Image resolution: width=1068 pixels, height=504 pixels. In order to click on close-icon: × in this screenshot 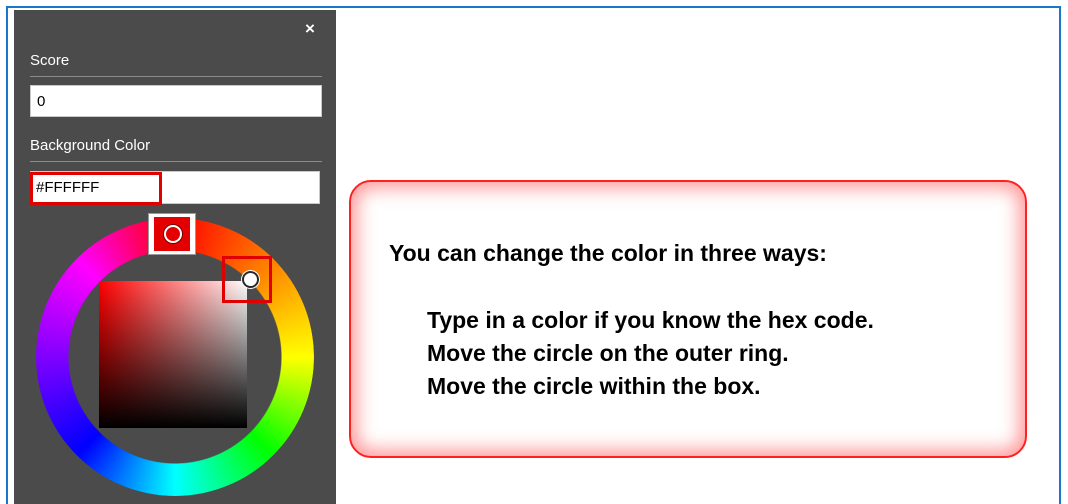, I will do `click(310, 28)`.